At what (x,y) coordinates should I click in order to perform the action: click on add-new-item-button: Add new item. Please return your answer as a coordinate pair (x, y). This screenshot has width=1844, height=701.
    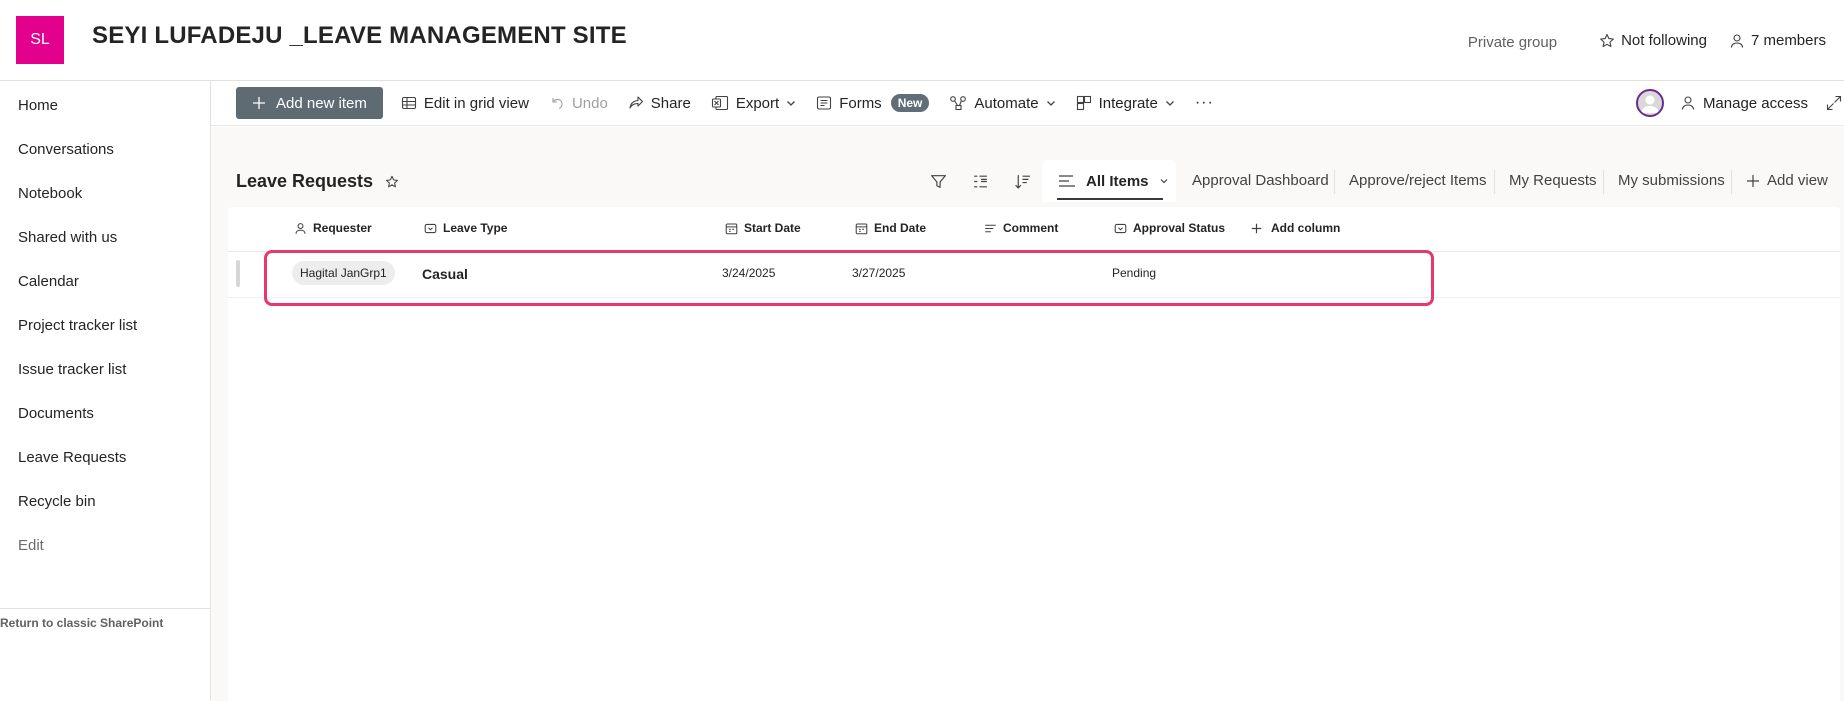
    Looking at the image, I should click on (309, 103).